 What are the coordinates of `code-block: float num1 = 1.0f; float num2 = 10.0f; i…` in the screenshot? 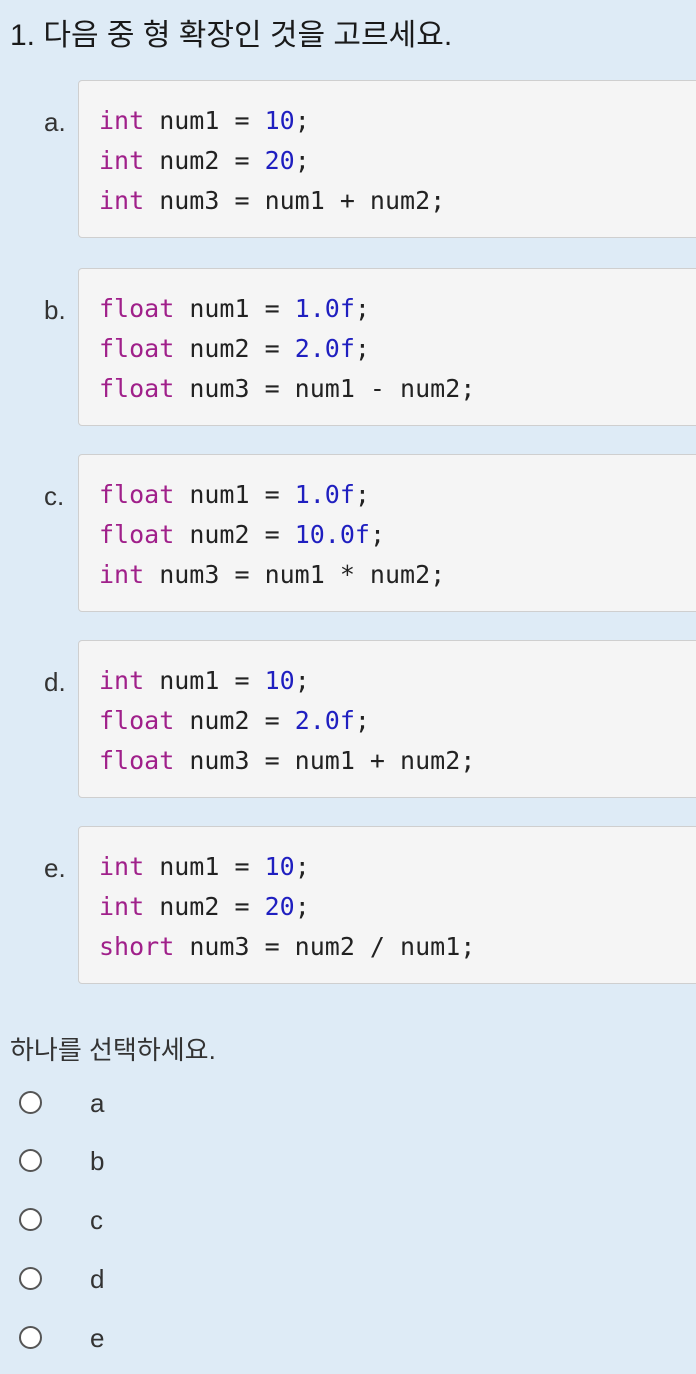 It's located at (387, 533).